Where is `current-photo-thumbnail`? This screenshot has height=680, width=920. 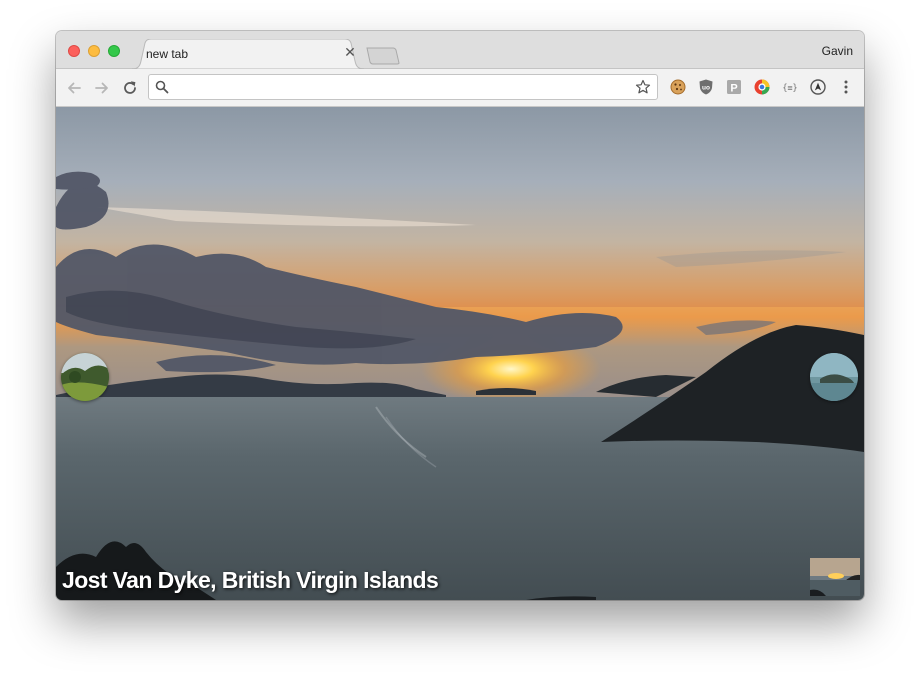
current-photo-thumbnail is located at coordinates (835, 577).